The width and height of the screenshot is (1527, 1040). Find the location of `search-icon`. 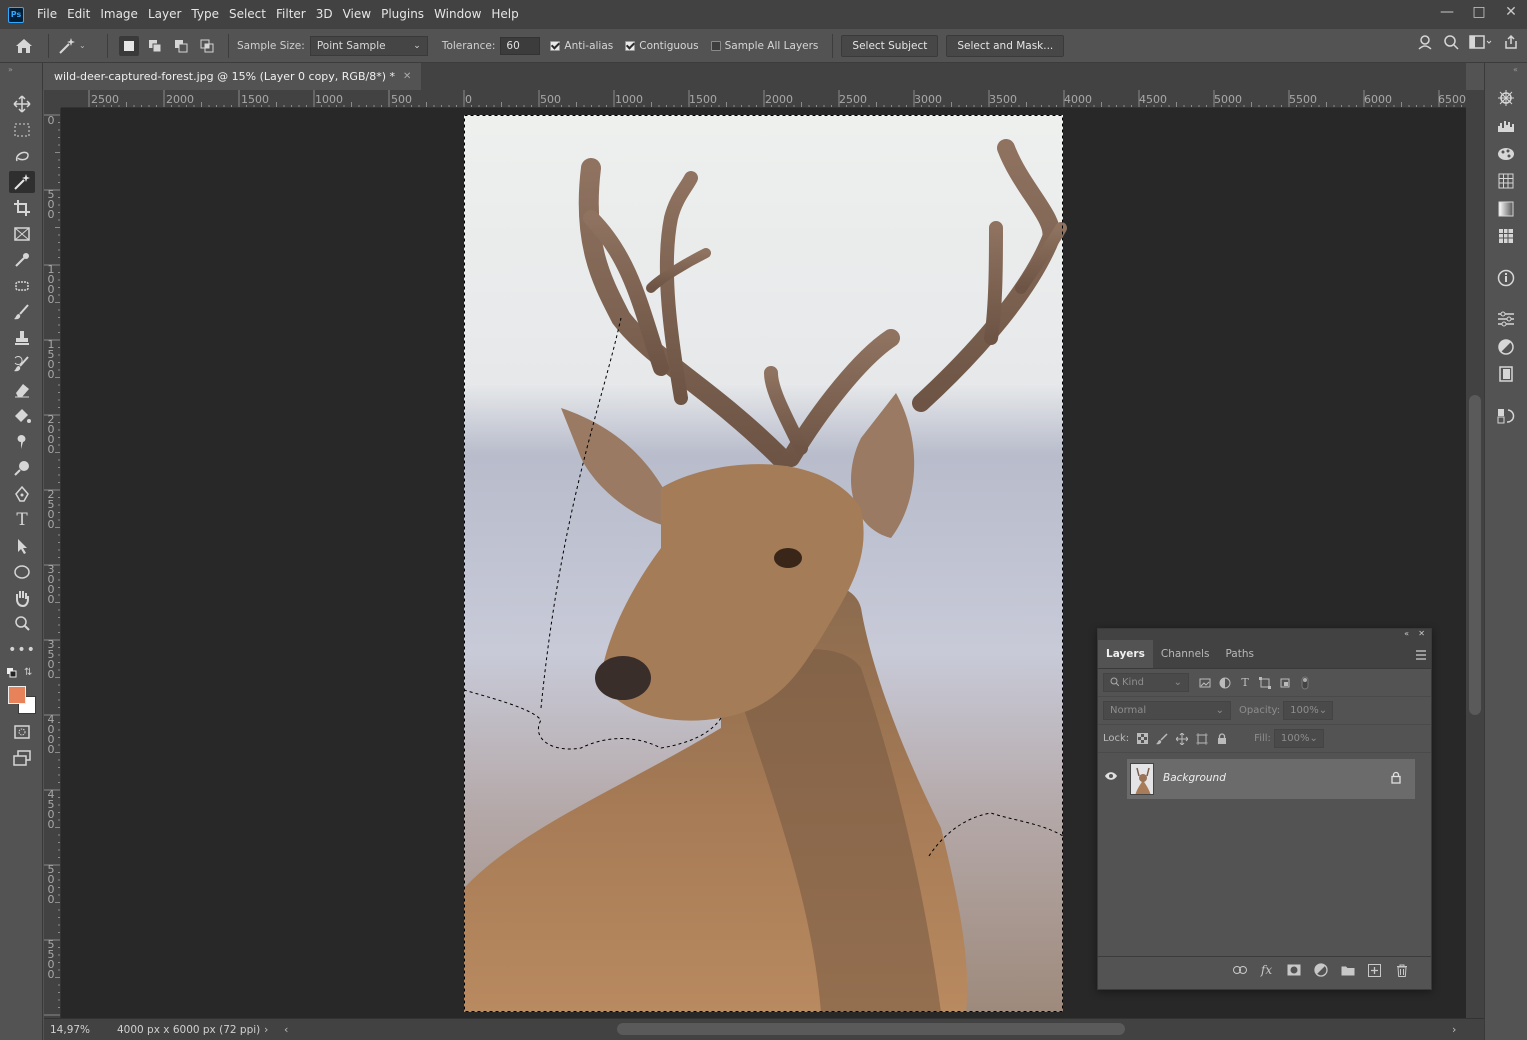

search-icon is located at coordinates (1451, 43).